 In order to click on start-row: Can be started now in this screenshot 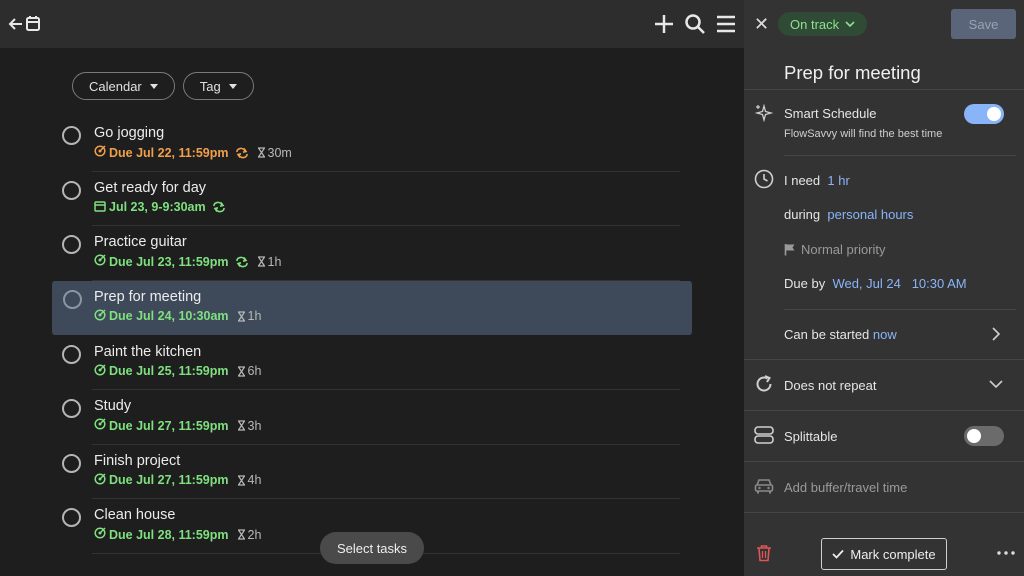, I will do `click(840, 334)`.